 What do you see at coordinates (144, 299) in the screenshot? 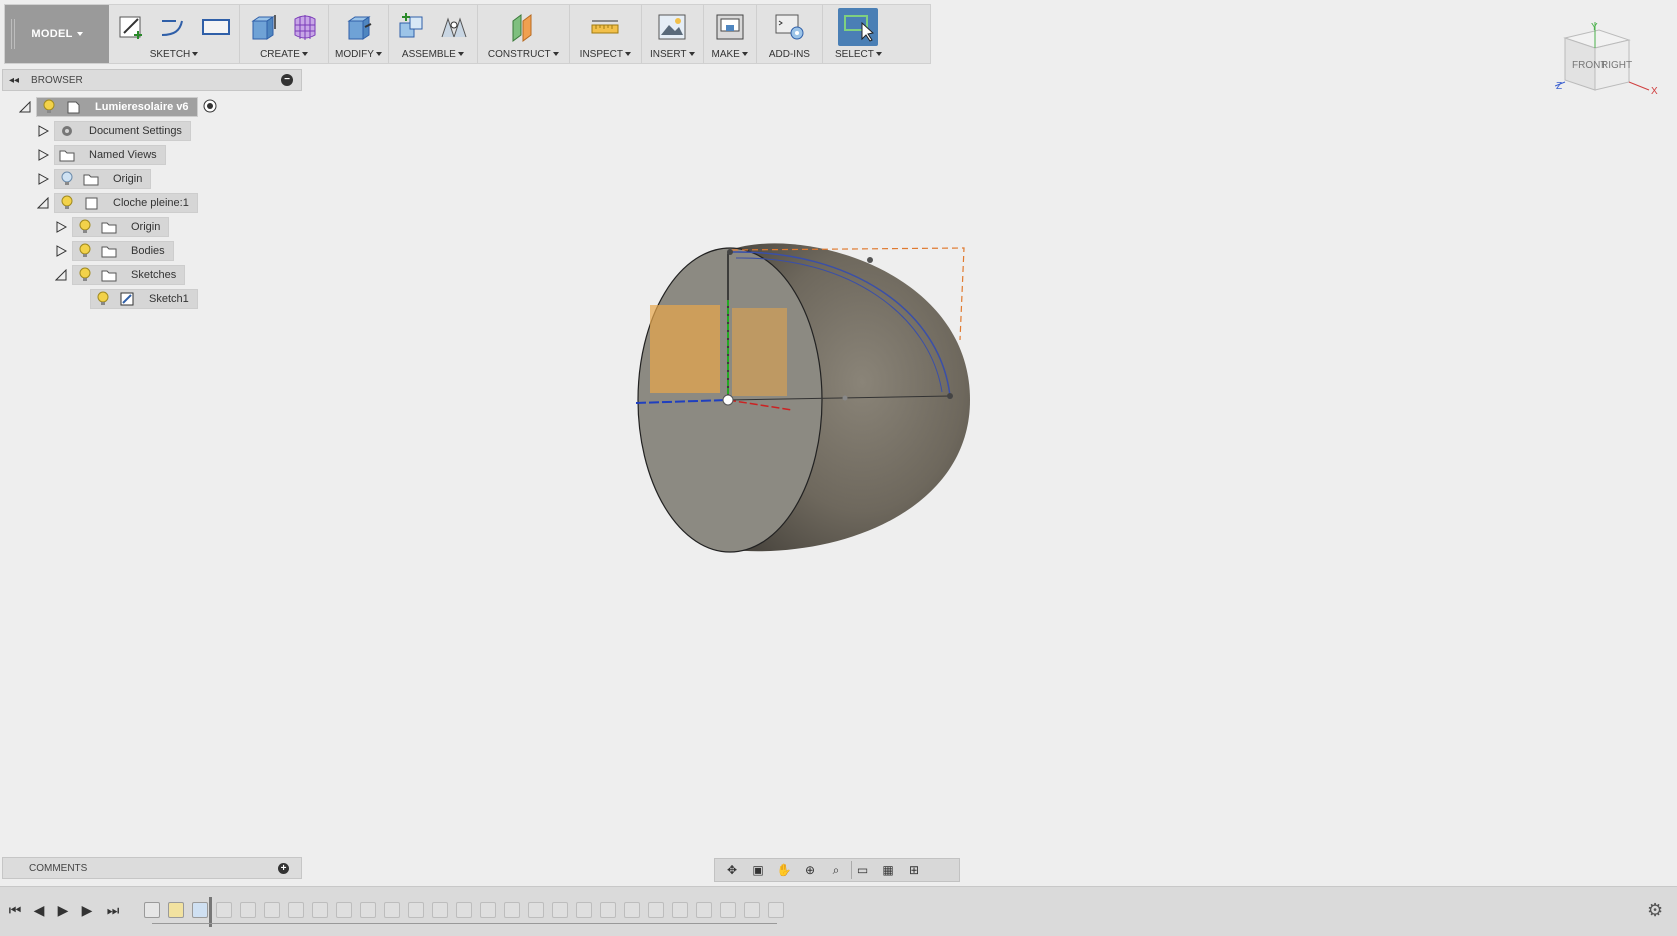
I see `tree-node-sketch1: Sketch1` at bounding box center [144, 299].